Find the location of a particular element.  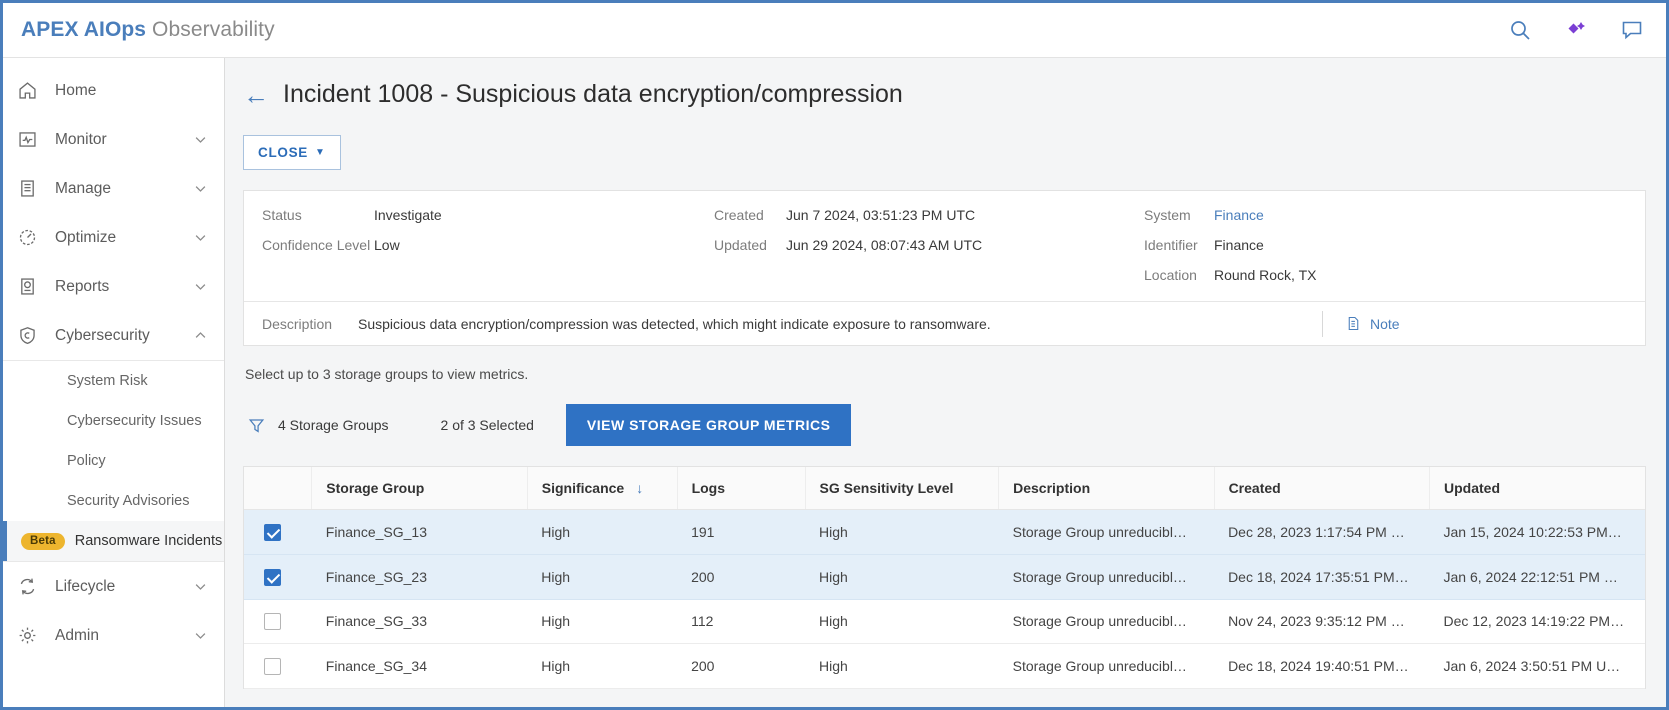

view-storage-group-metrics-button: VIEW STORAGE GROUP METRICS is located at coordinates (708, 425).